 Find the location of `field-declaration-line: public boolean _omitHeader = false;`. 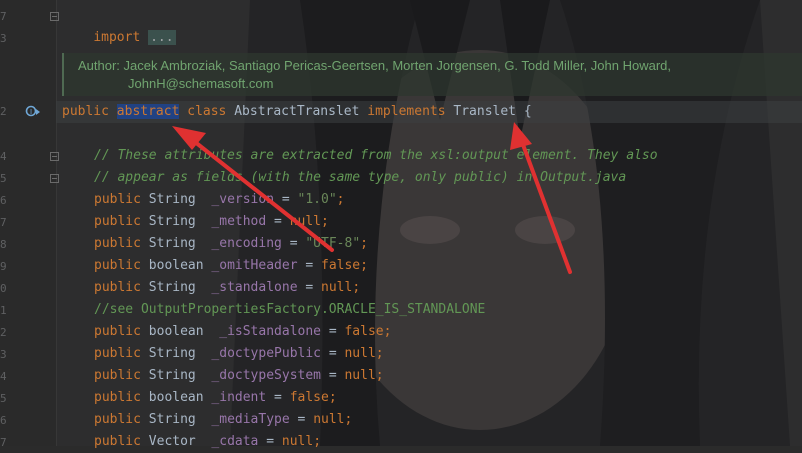

field-declaration-line: public boolean _omitHeader = false; is located at coordinates (231, 266).